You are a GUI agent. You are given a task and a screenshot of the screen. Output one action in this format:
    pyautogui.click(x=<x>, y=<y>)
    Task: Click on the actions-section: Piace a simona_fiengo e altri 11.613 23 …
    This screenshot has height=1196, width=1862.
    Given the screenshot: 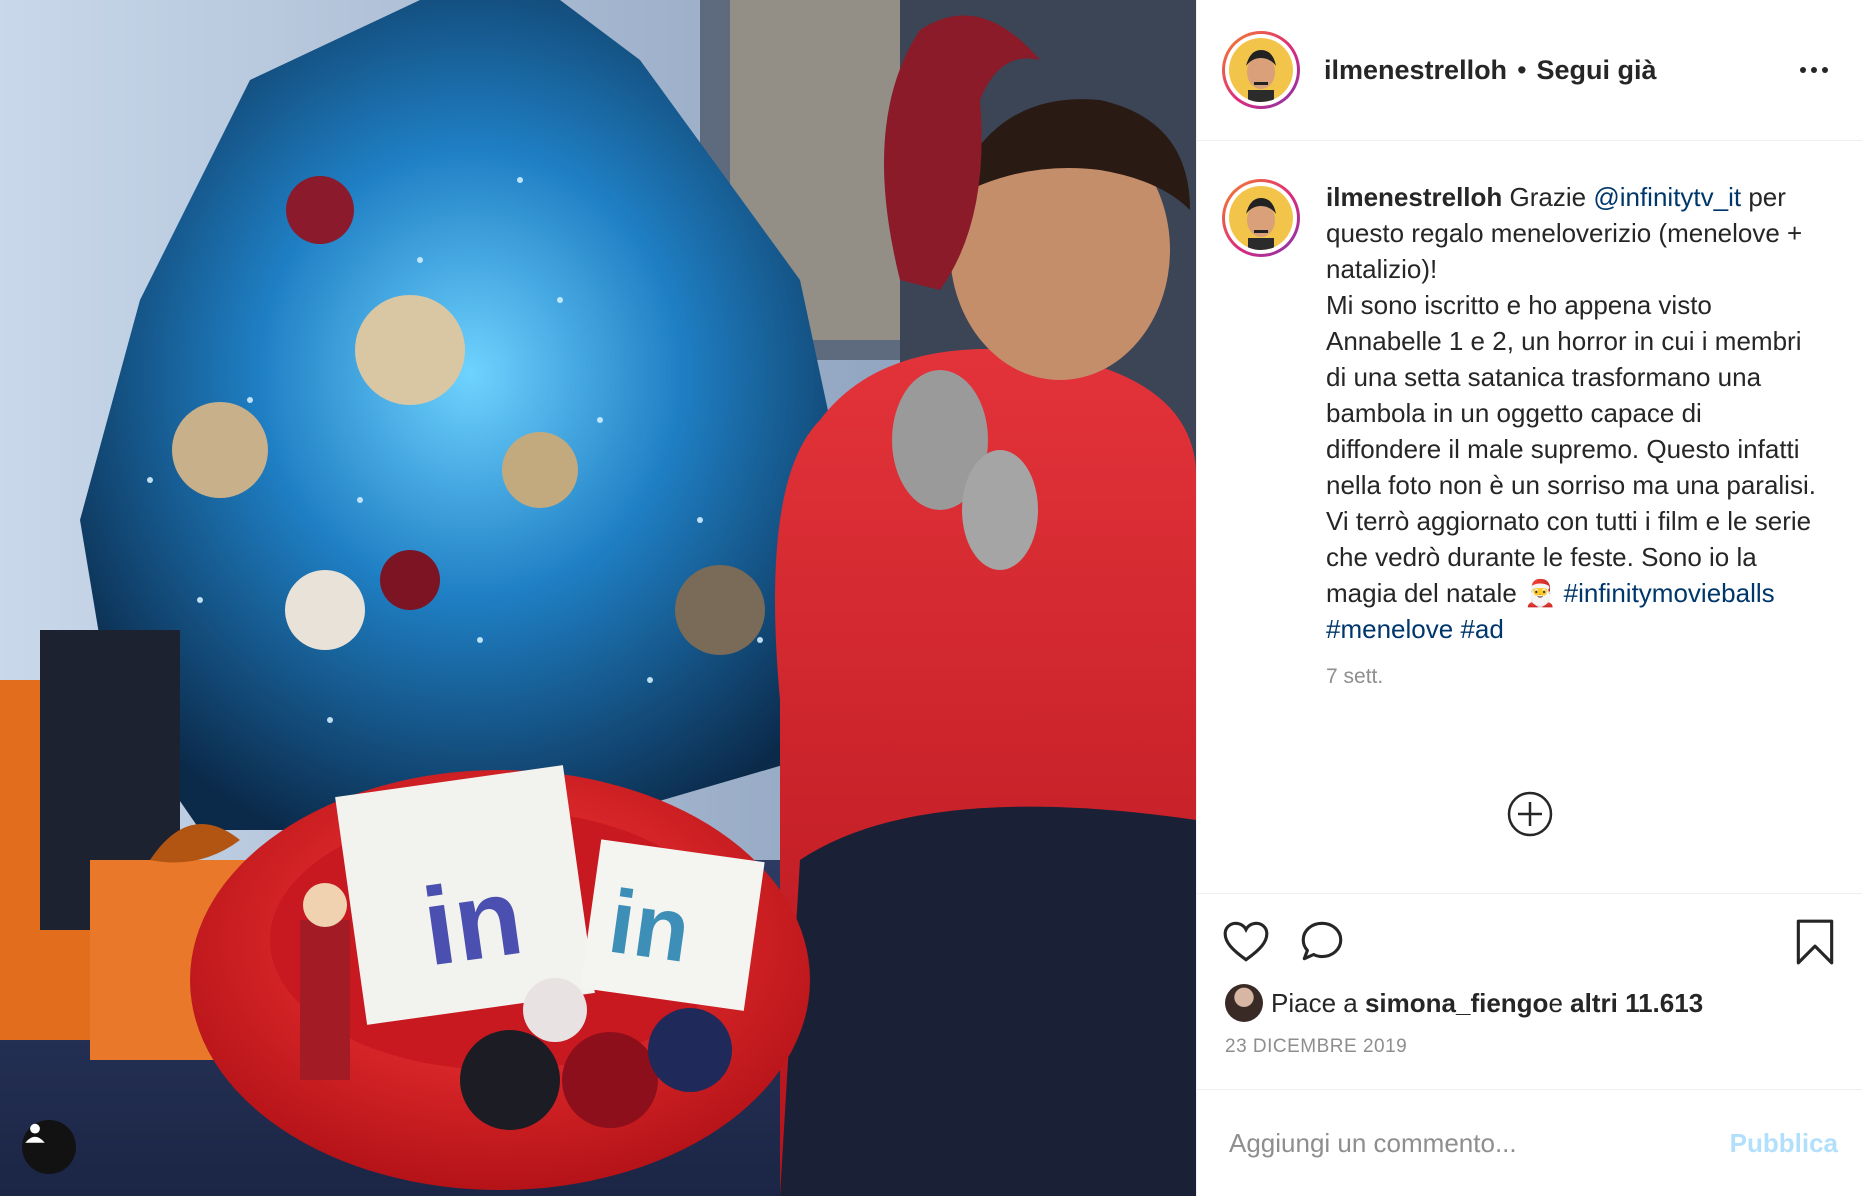 What is the action you would take?
    pyautogui.click(x=1529, y=975)
    